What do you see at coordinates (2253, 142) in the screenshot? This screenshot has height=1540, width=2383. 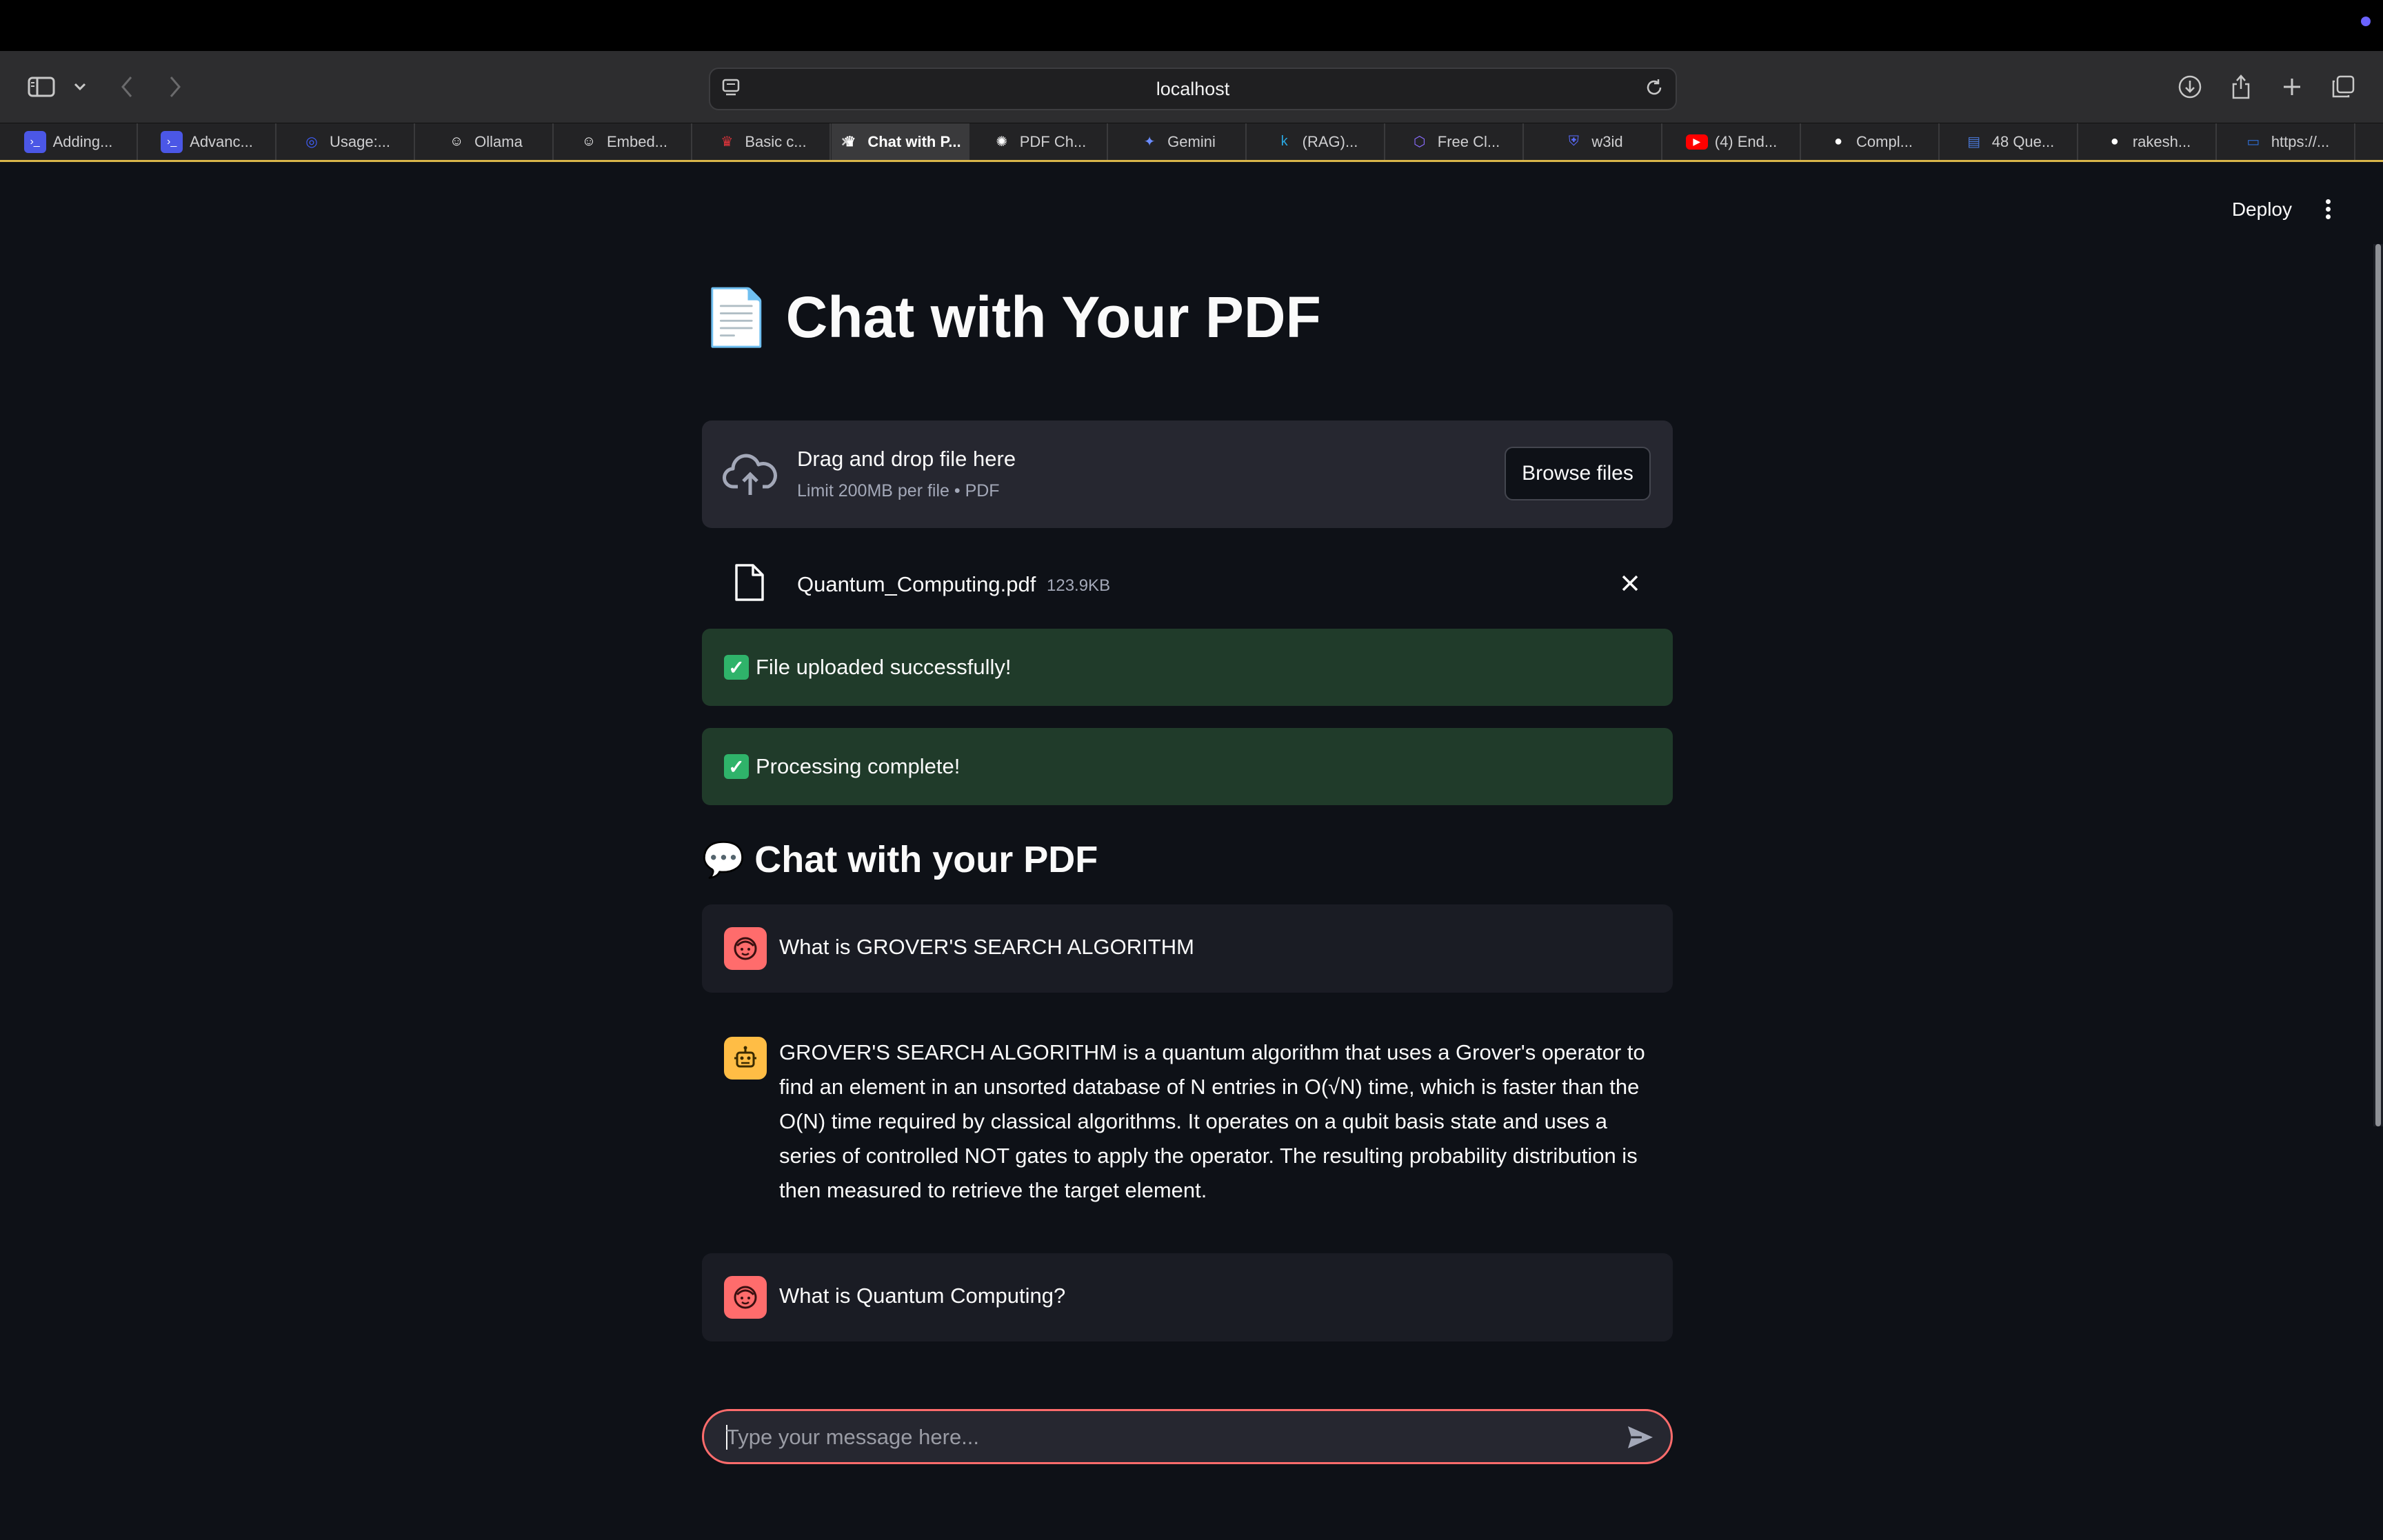 I see `cds-icon: ▭` at bounding box center [2253, 142].